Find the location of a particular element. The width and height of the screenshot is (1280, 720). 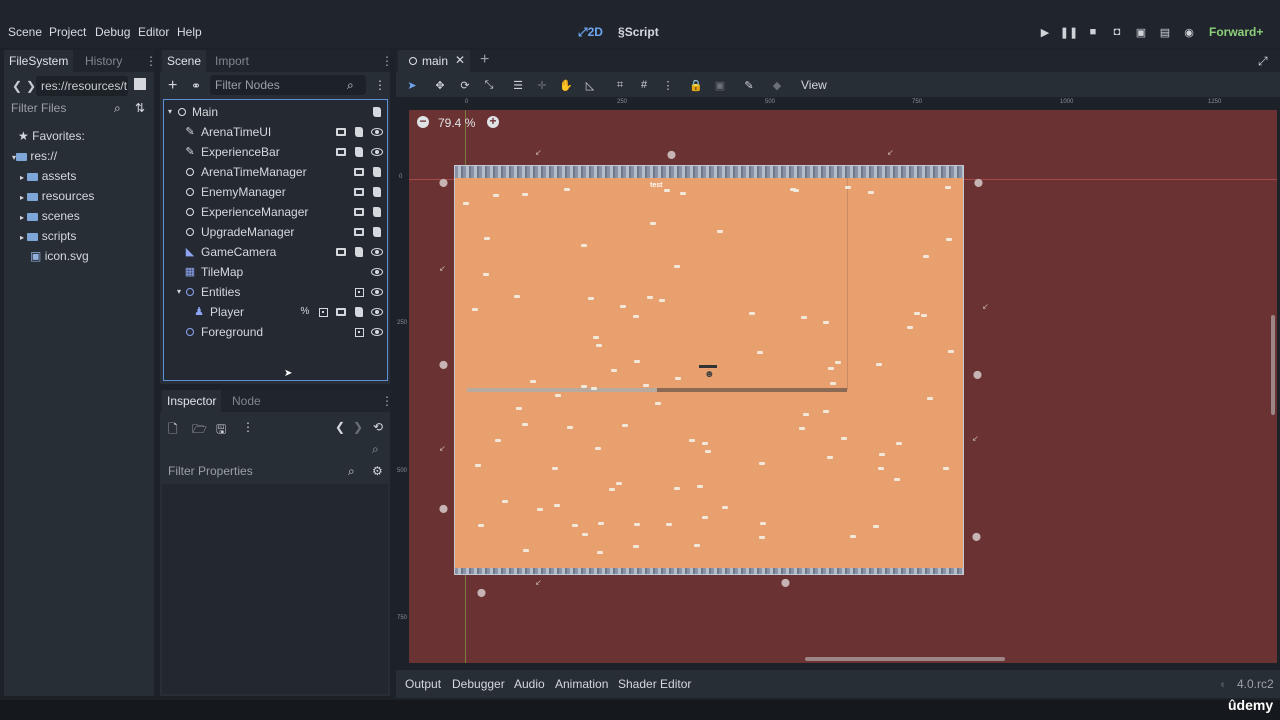

tab-audio: Audio is located at coordinates (529, 684).